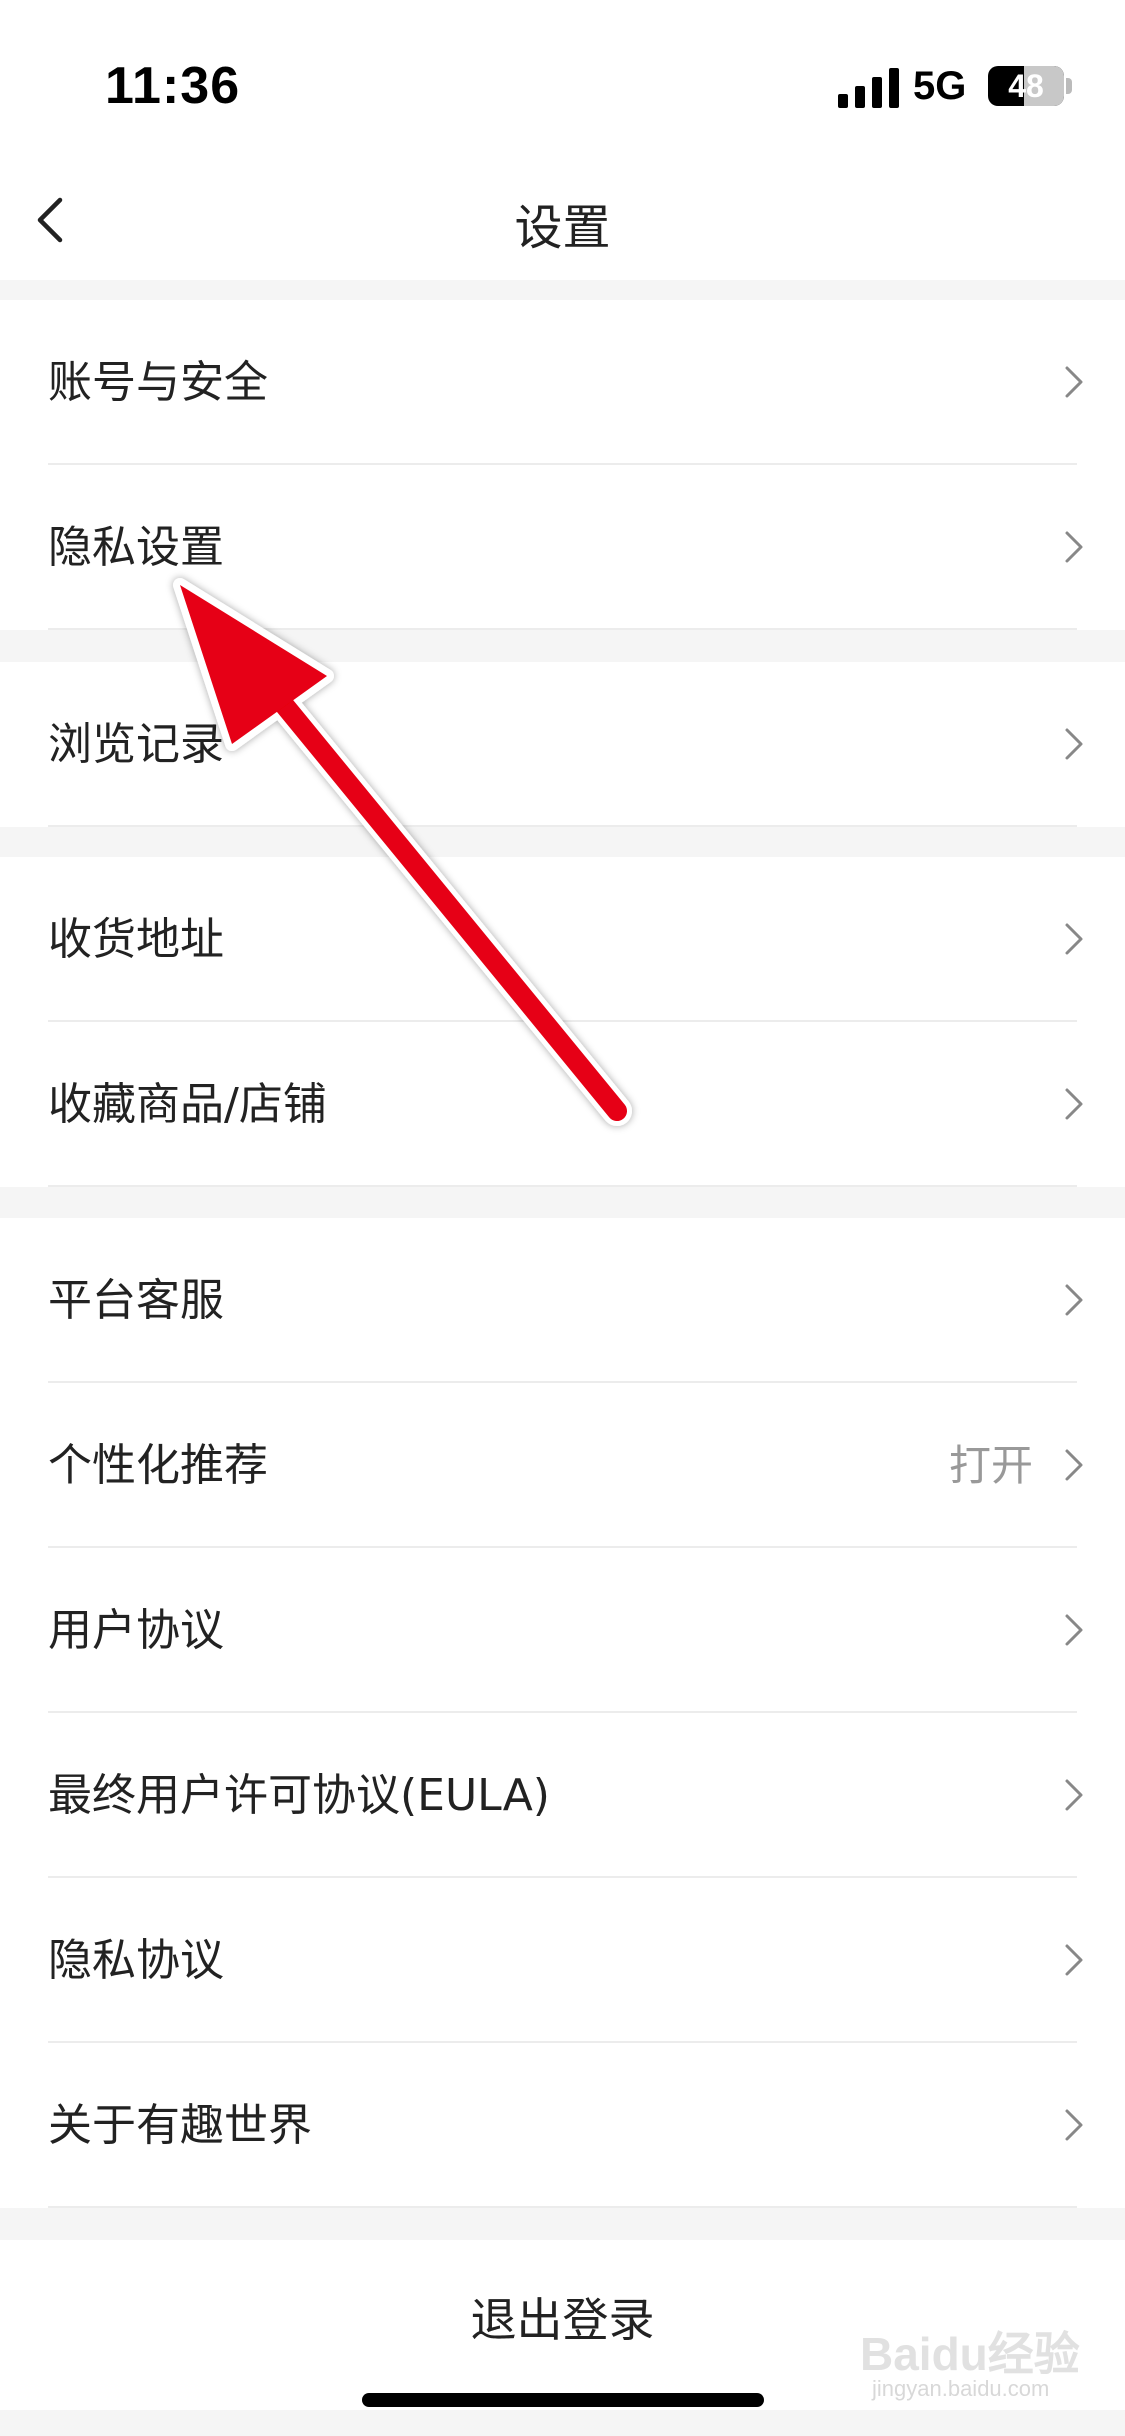  I want to click on network-type: 5G, so click(940, 86).